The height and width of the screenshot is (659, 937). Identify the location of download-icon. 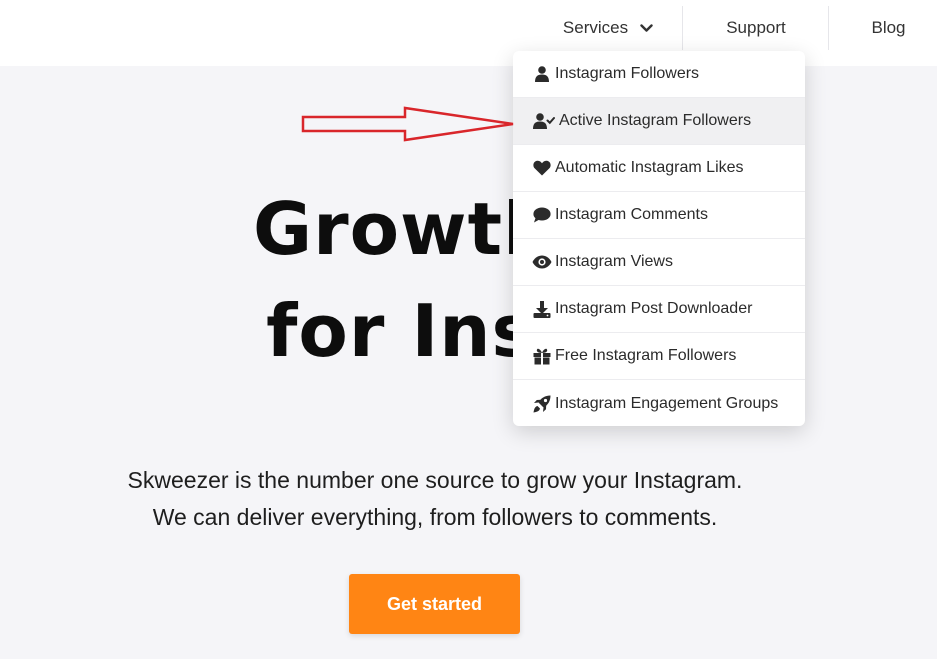
(542, 309).